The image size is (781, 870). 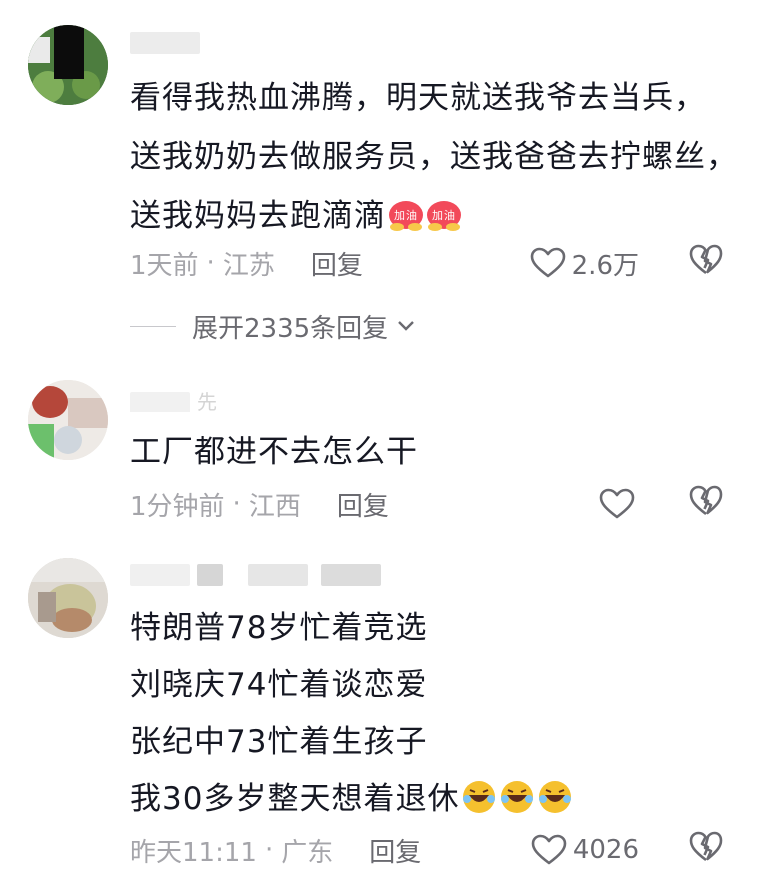 What do you see at coordinates (307, 852) in the screenshot?
I see `location: 广东` at bounding box center [307, 852].